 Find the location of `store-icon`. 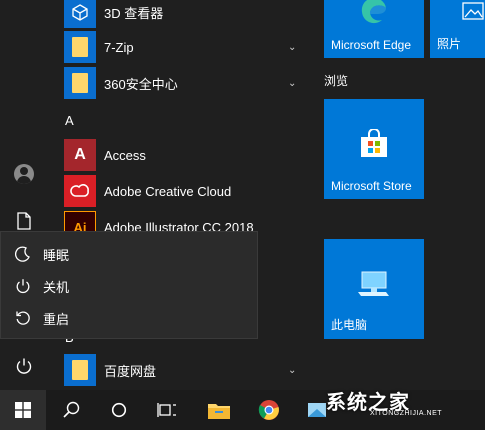

store-icon is located at coordinates (374, 143).